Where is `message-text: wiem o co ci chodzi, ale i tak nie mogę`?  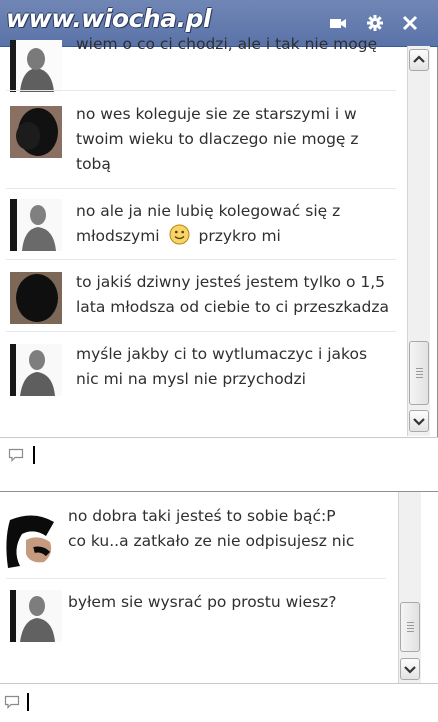 message-text: wiem o co ci chodzi, ale i tak nie mogę is located at coordinates (227, 44).